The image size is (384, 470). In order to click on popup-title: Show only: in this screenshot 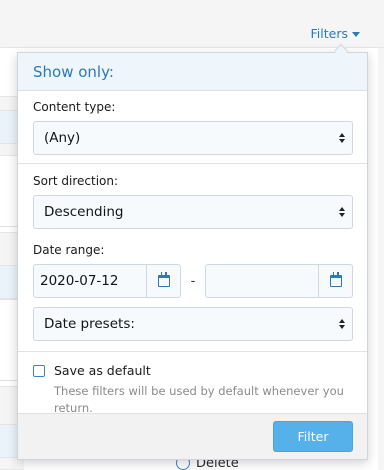, I will do `click(192, 72)`.